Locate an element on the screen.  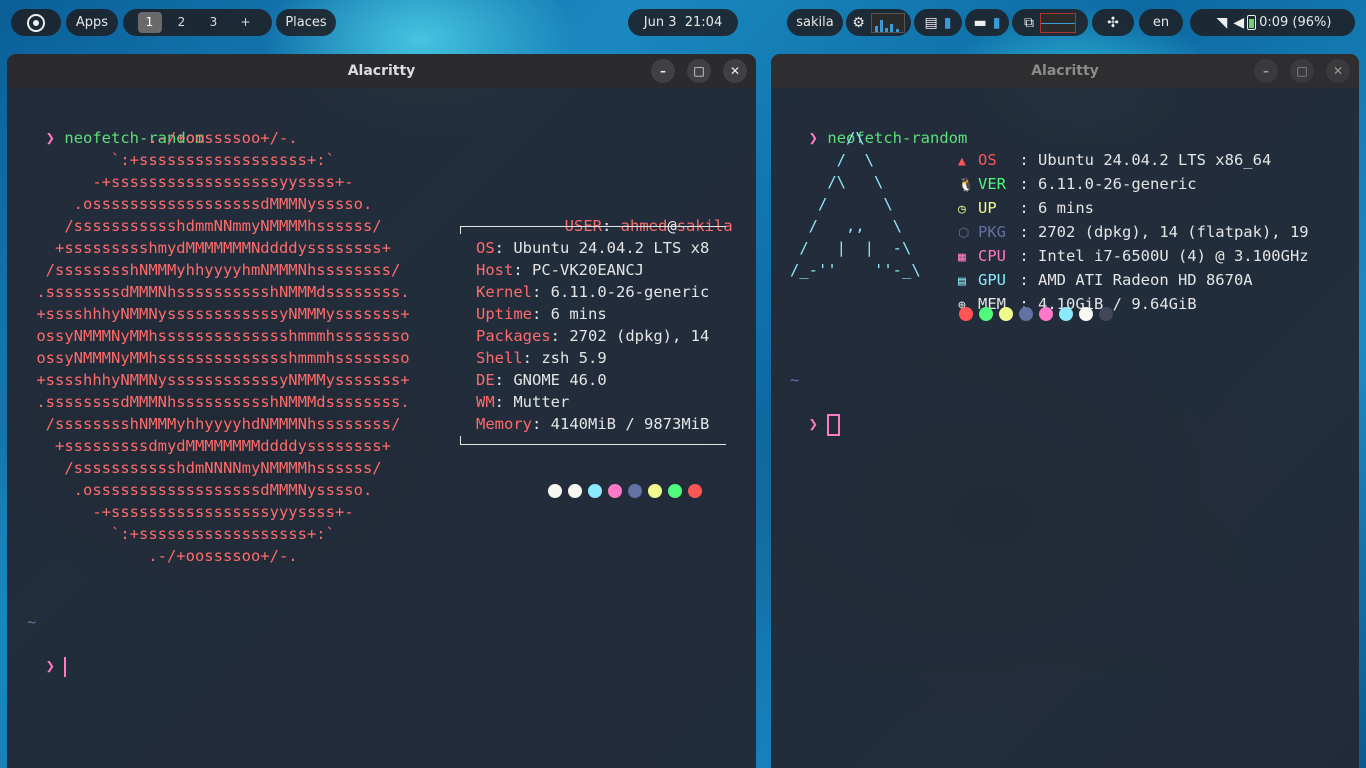
left-tilde: ~ is located at coordinates (32, 622).